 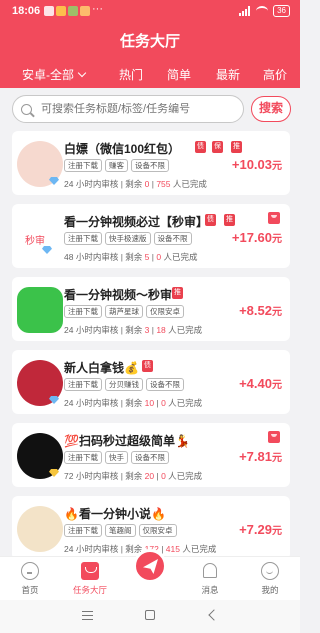 What do you see at coordinates (30, 571) in the screenshot?
I see `home-icon` at bounding box center [30, 571].